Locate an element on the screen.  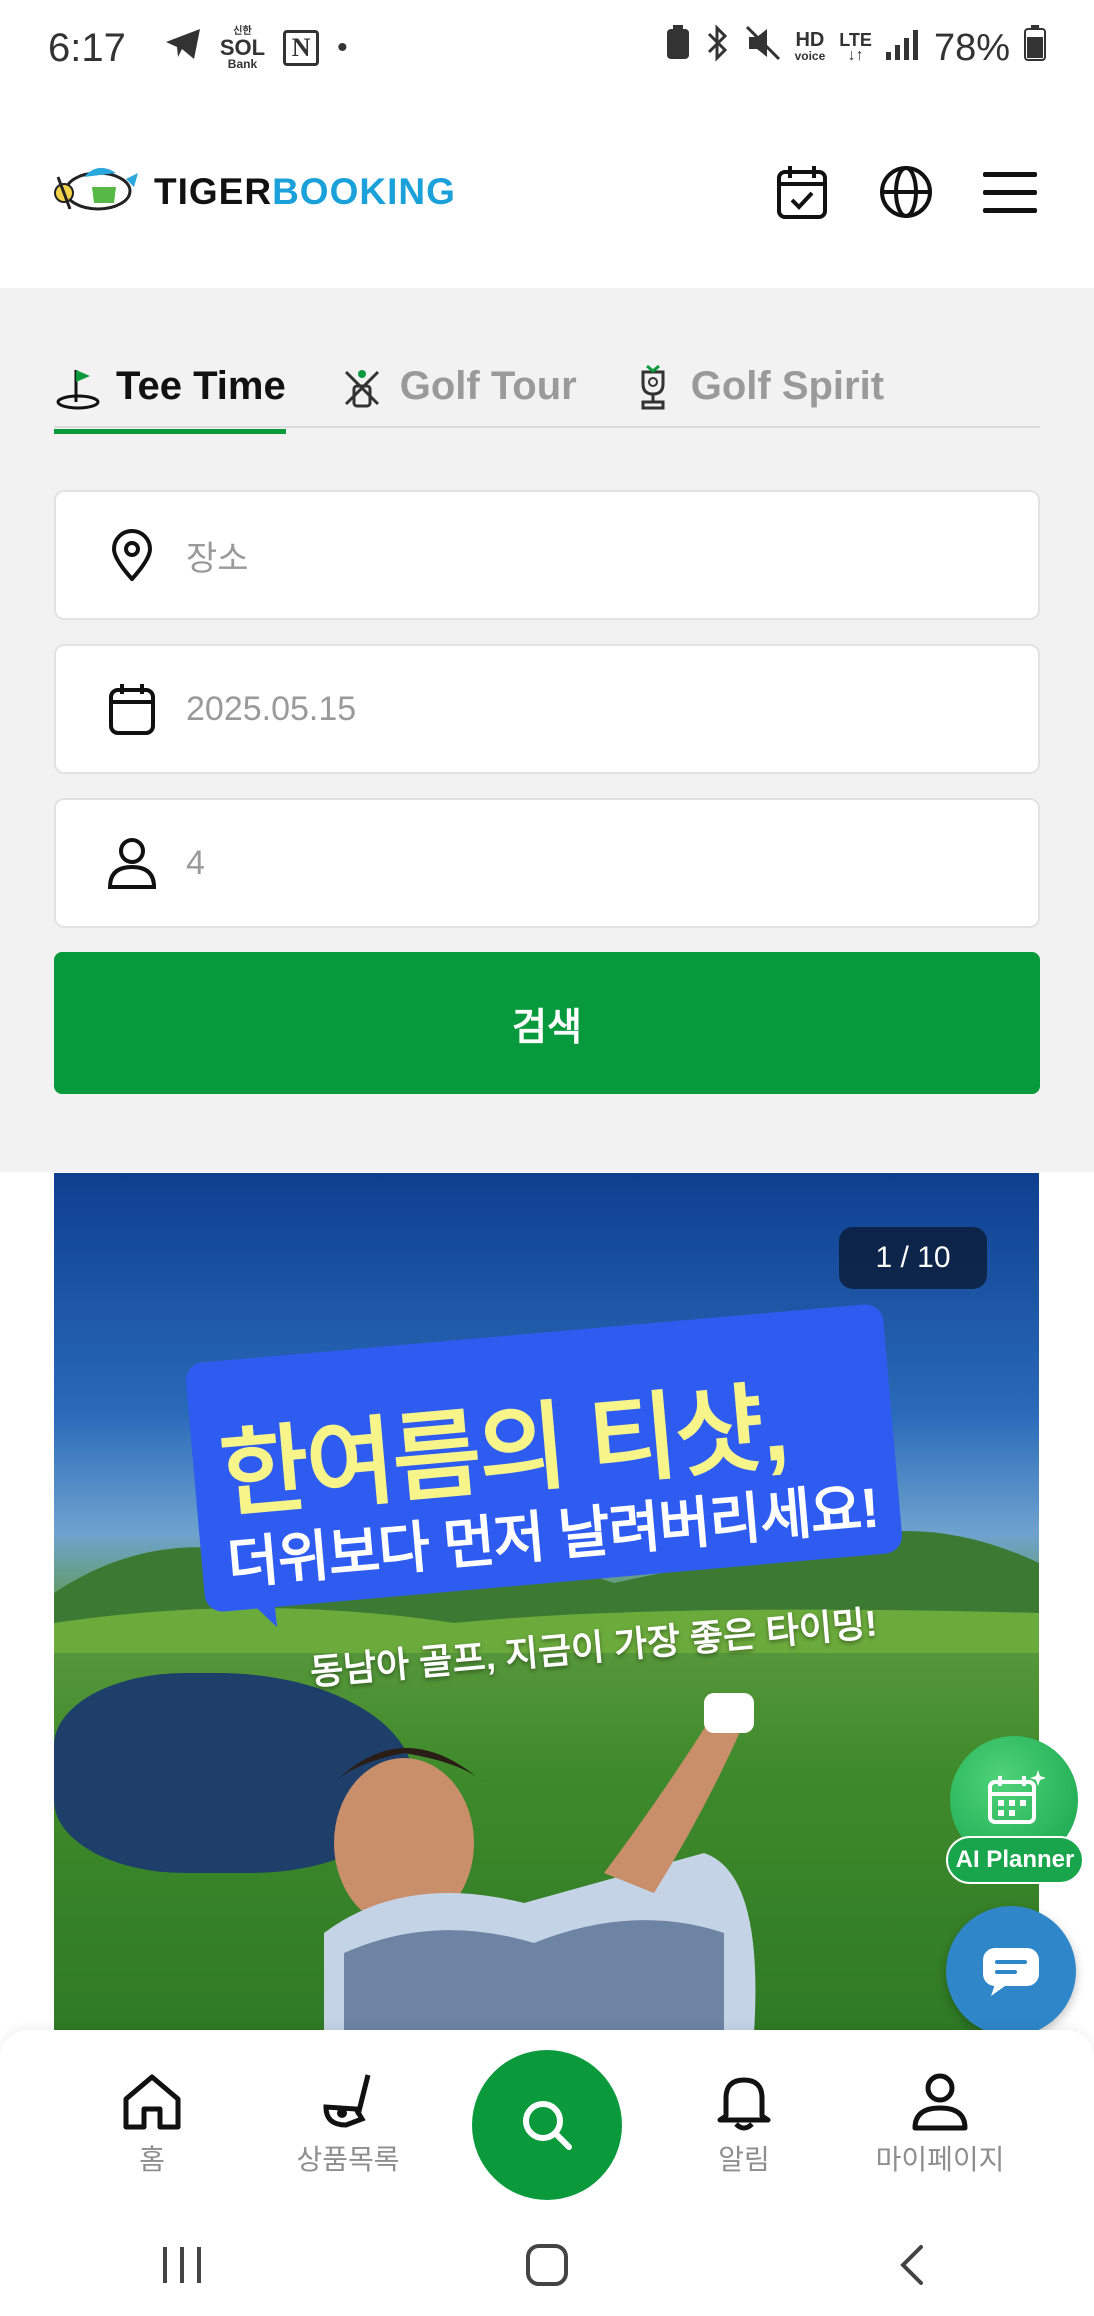
banner-page-counter: 1 / 10 is located at coordinates (913, 1258).